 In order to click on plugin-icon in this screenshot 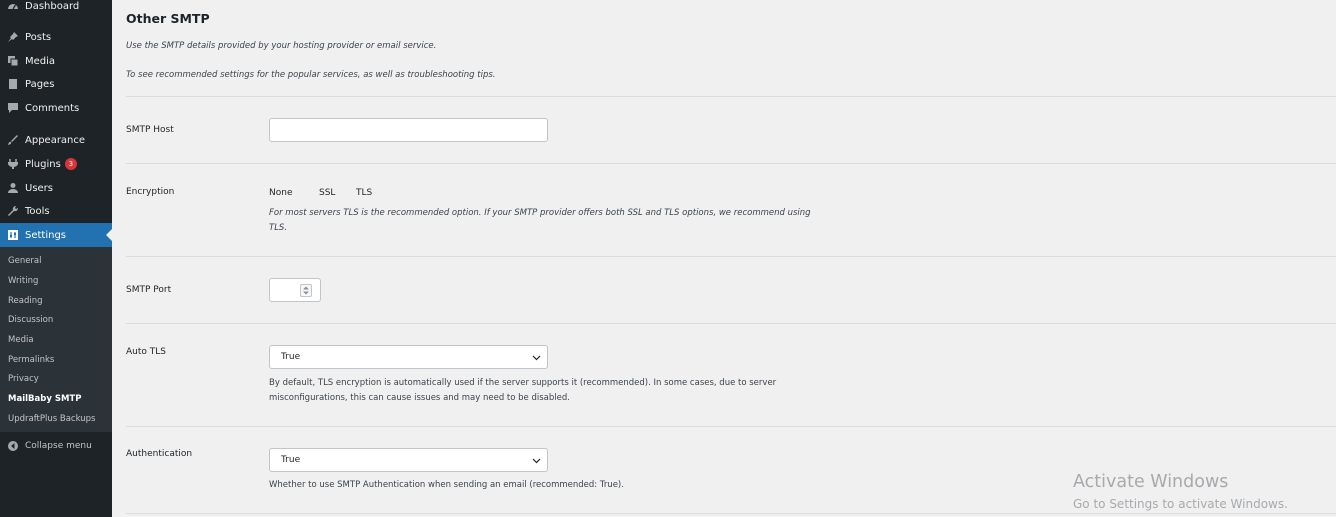, I will do `click(13, 164)`.